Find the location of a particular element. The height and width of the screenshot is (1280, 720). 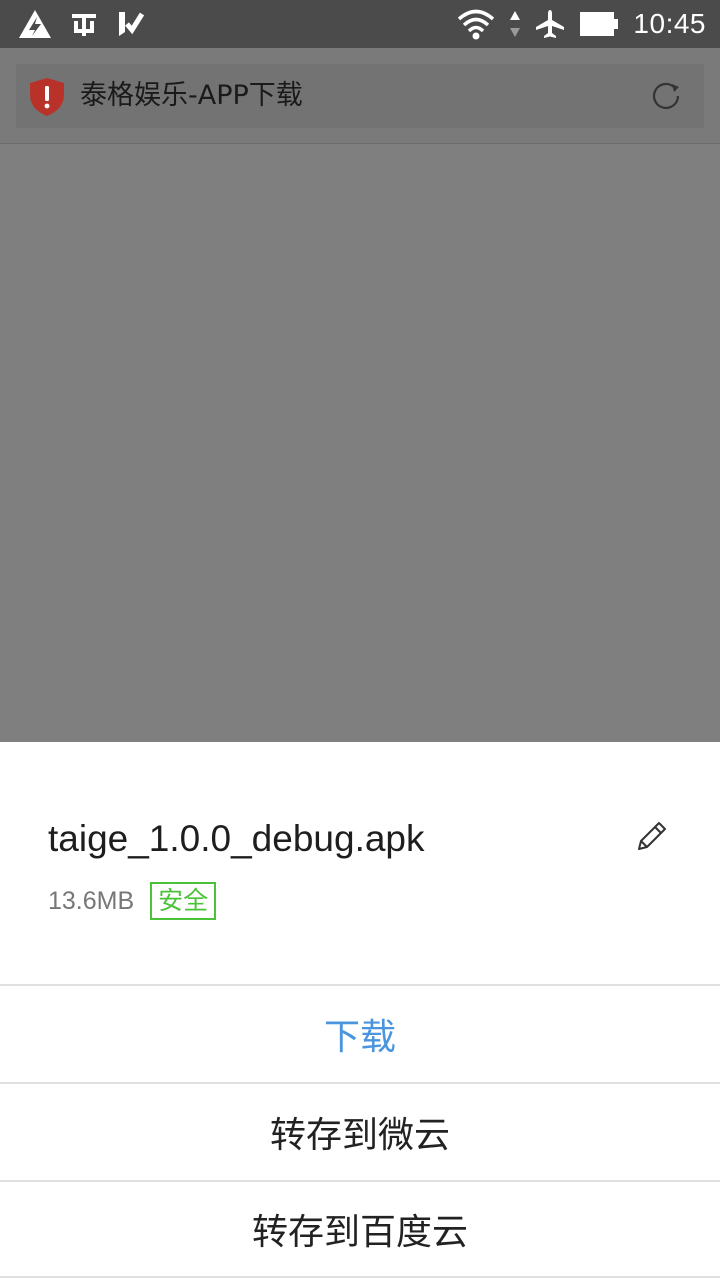

data-arrows-icon is located at coordinates (515, 24).